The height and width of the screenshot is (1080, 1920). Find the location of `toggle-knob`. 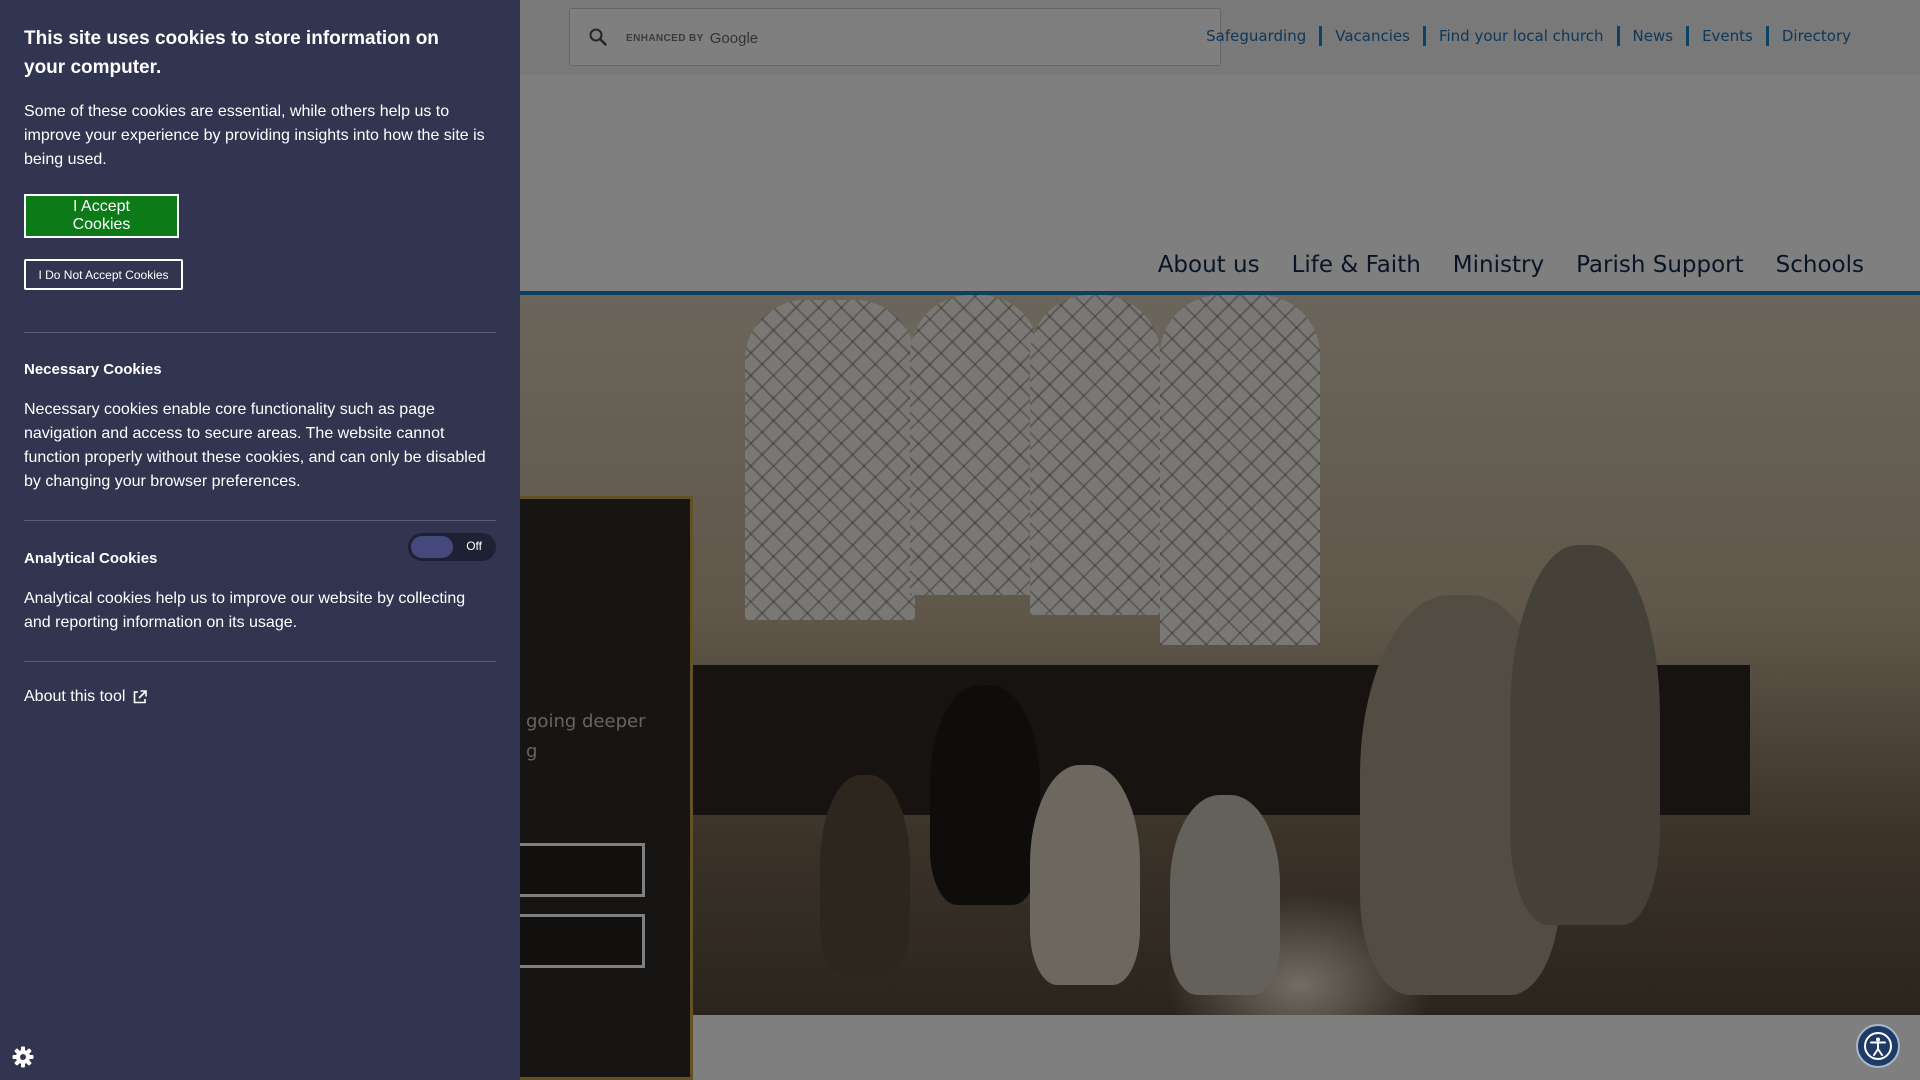

toggle-knob is located at coordinates (432, 547).